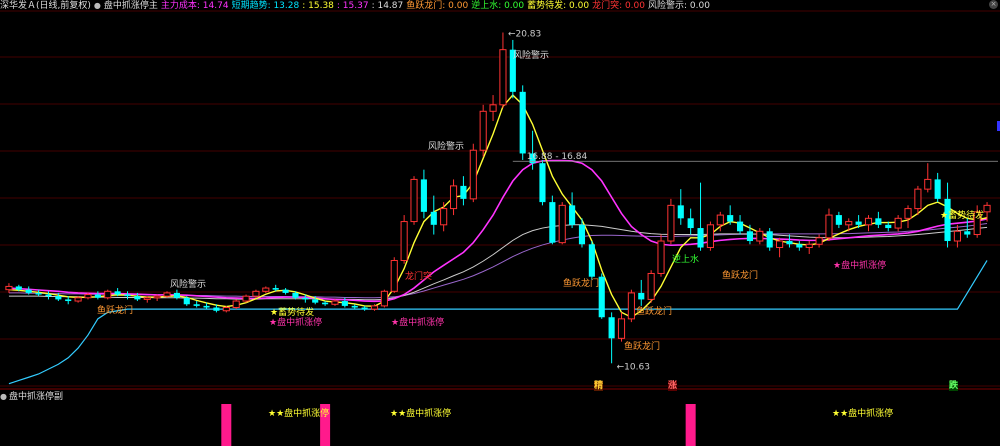  I want to click on nishang-shui-label: 逆上水, so click(686, 260).